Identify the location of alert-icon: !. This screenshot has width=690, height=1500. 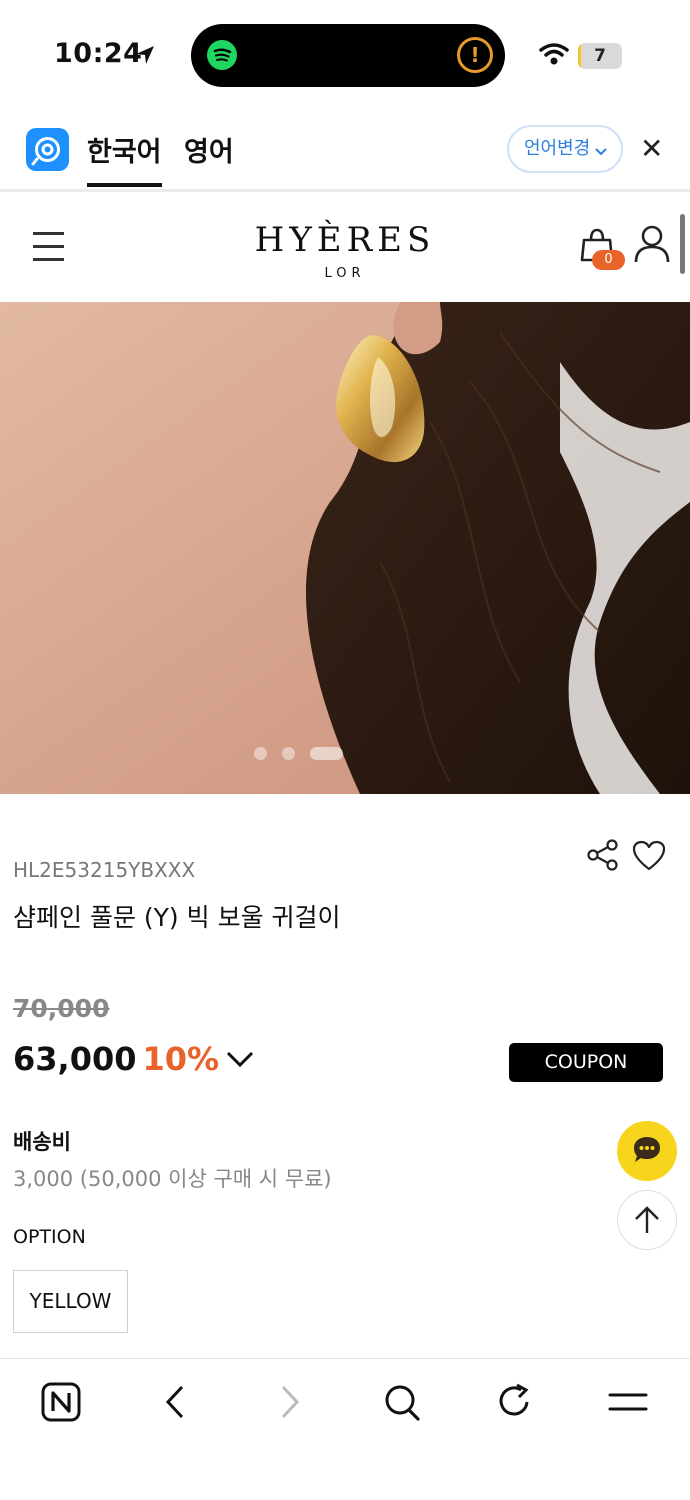
(475, 55).